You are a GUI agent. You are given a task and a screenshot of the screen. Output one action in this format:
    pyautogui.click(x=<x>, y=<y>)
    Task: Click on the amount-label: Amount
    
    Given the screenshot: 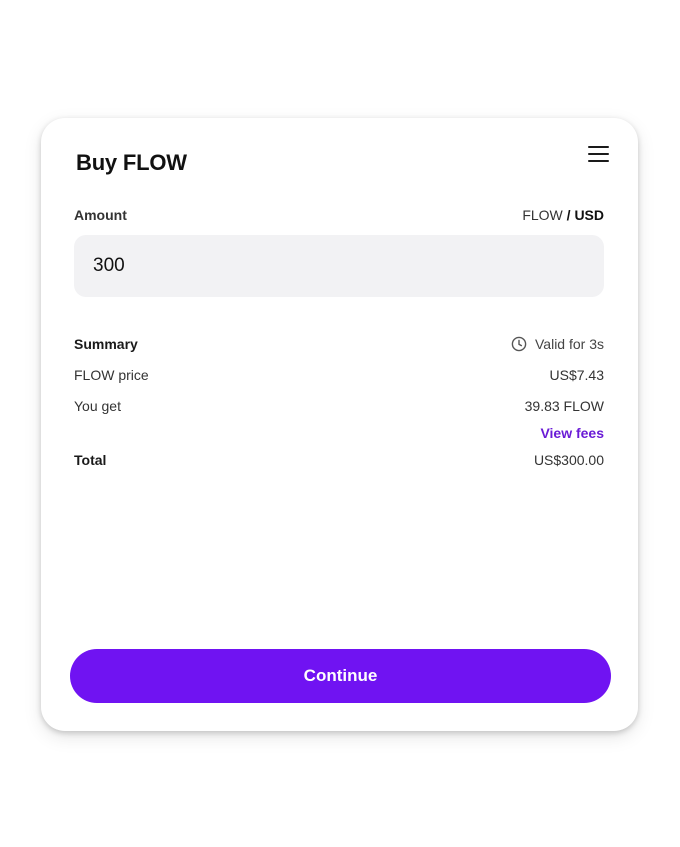 What is the action you would take?
    pyautogui.click(x=100, y=215)
    